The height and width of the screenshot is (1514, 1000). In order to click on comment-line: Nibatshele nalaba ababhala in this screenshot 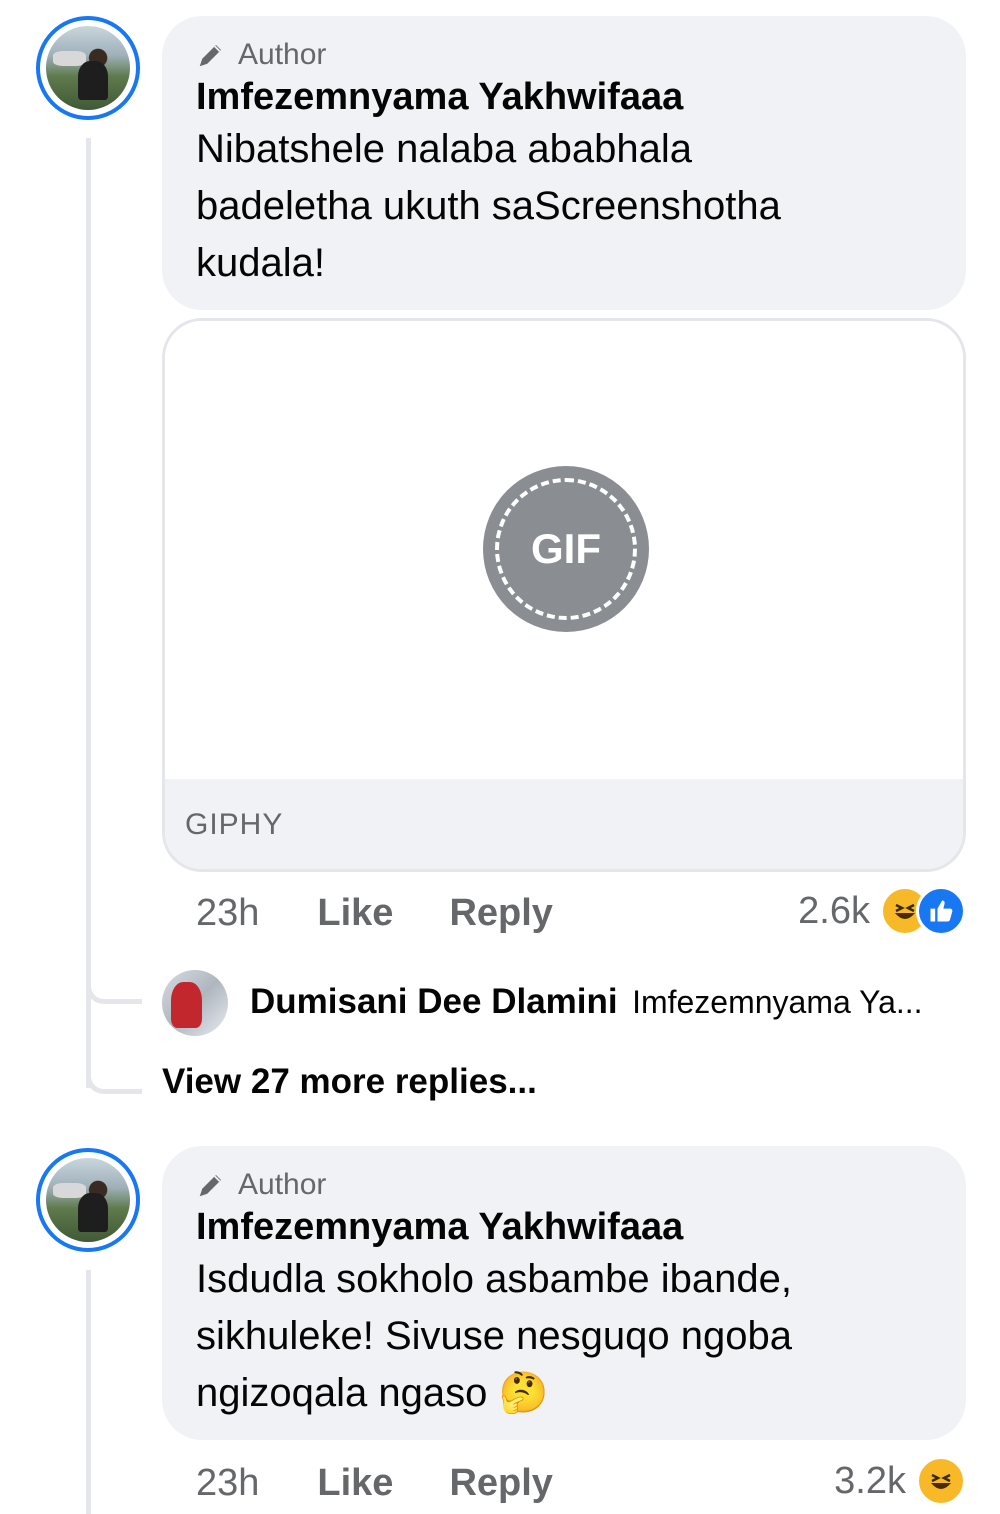, I will do `click(444, 149)`.